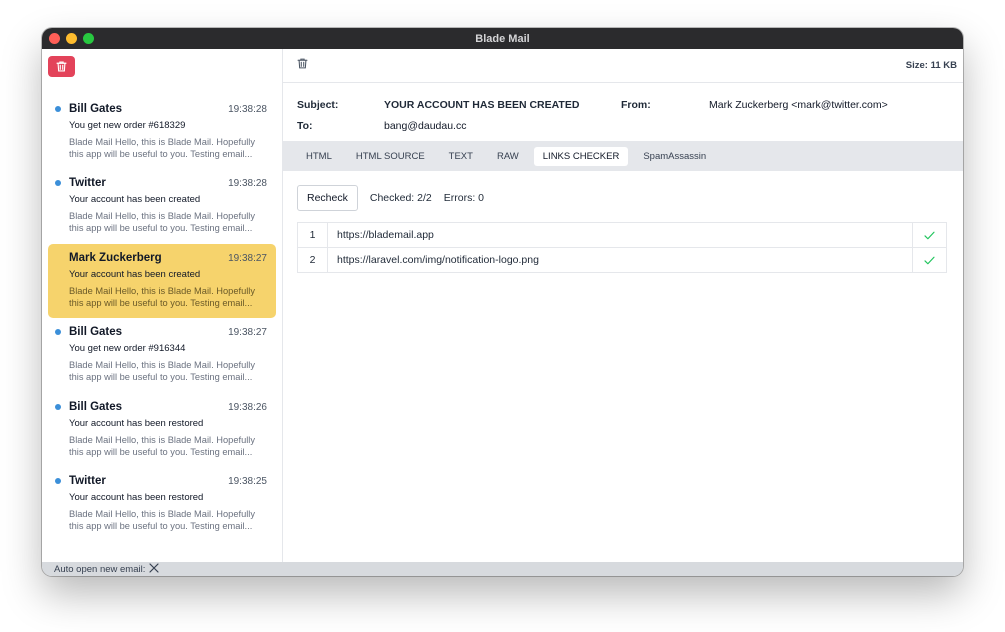 The image size is (1005, 632). Describe the element at coordinates (482, 104) in the screenshot. I see `subject-value: YOUR ACCOUNT HAS BEEN CREATED` at that location.